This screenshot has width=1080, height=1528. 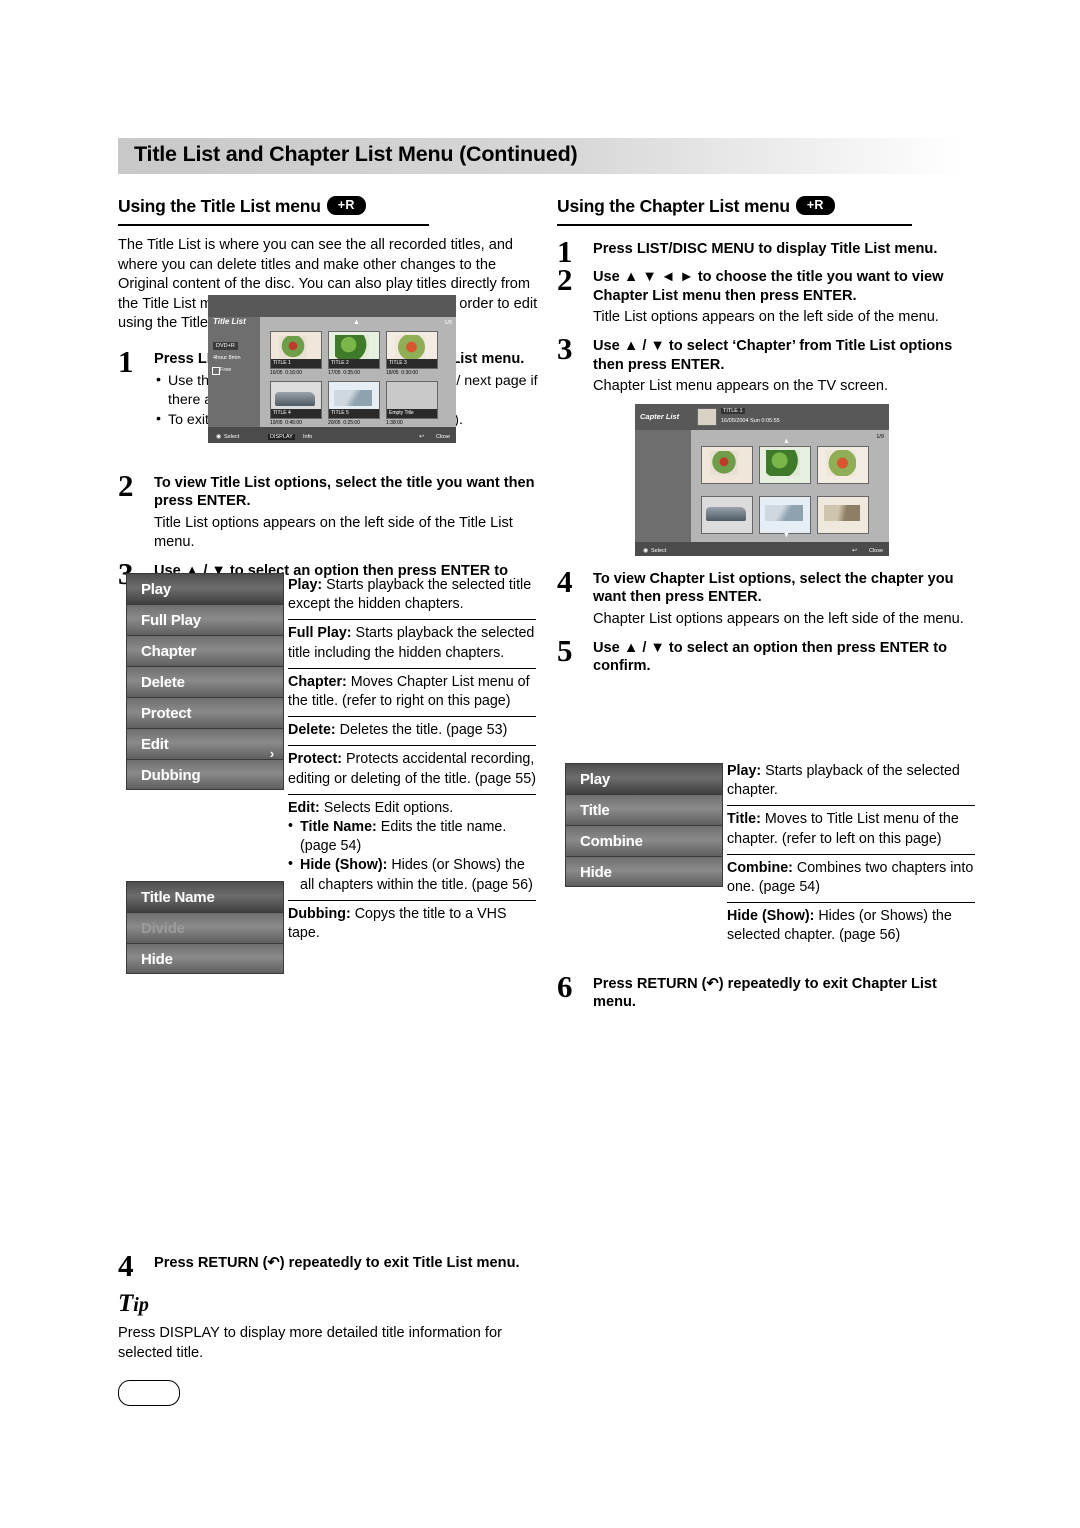 What do you see at coordinates (421, 437) in the screenshot?
I see `osd-return-icon: ↩` at bounding box center [421, 437].